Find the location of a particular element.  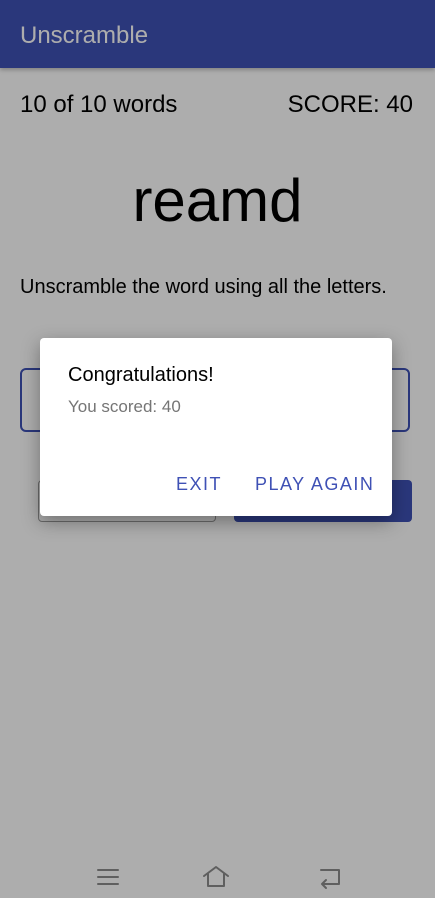

dialog-message: You scored: 40 is located at coordinates (124, 406).